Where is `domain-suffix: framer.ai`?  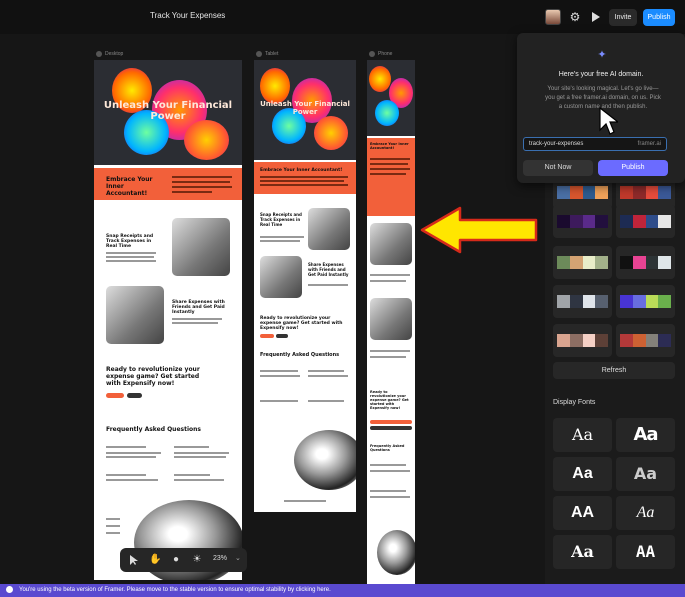
domain-suffix: framer.ai is located at coordinates (649, 144).